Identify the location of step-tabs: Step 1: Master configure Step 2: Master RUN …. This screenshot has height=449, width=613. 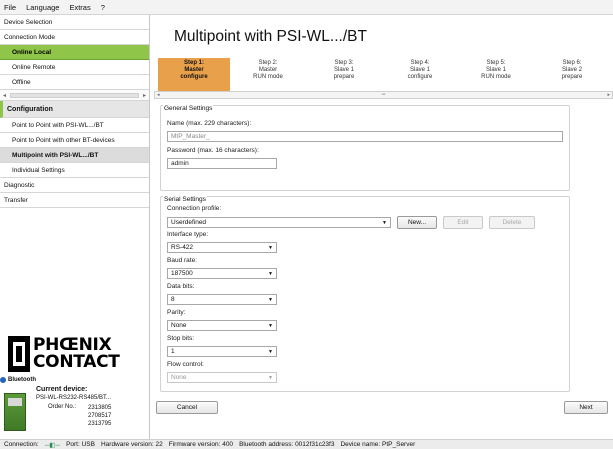
(381, 74).